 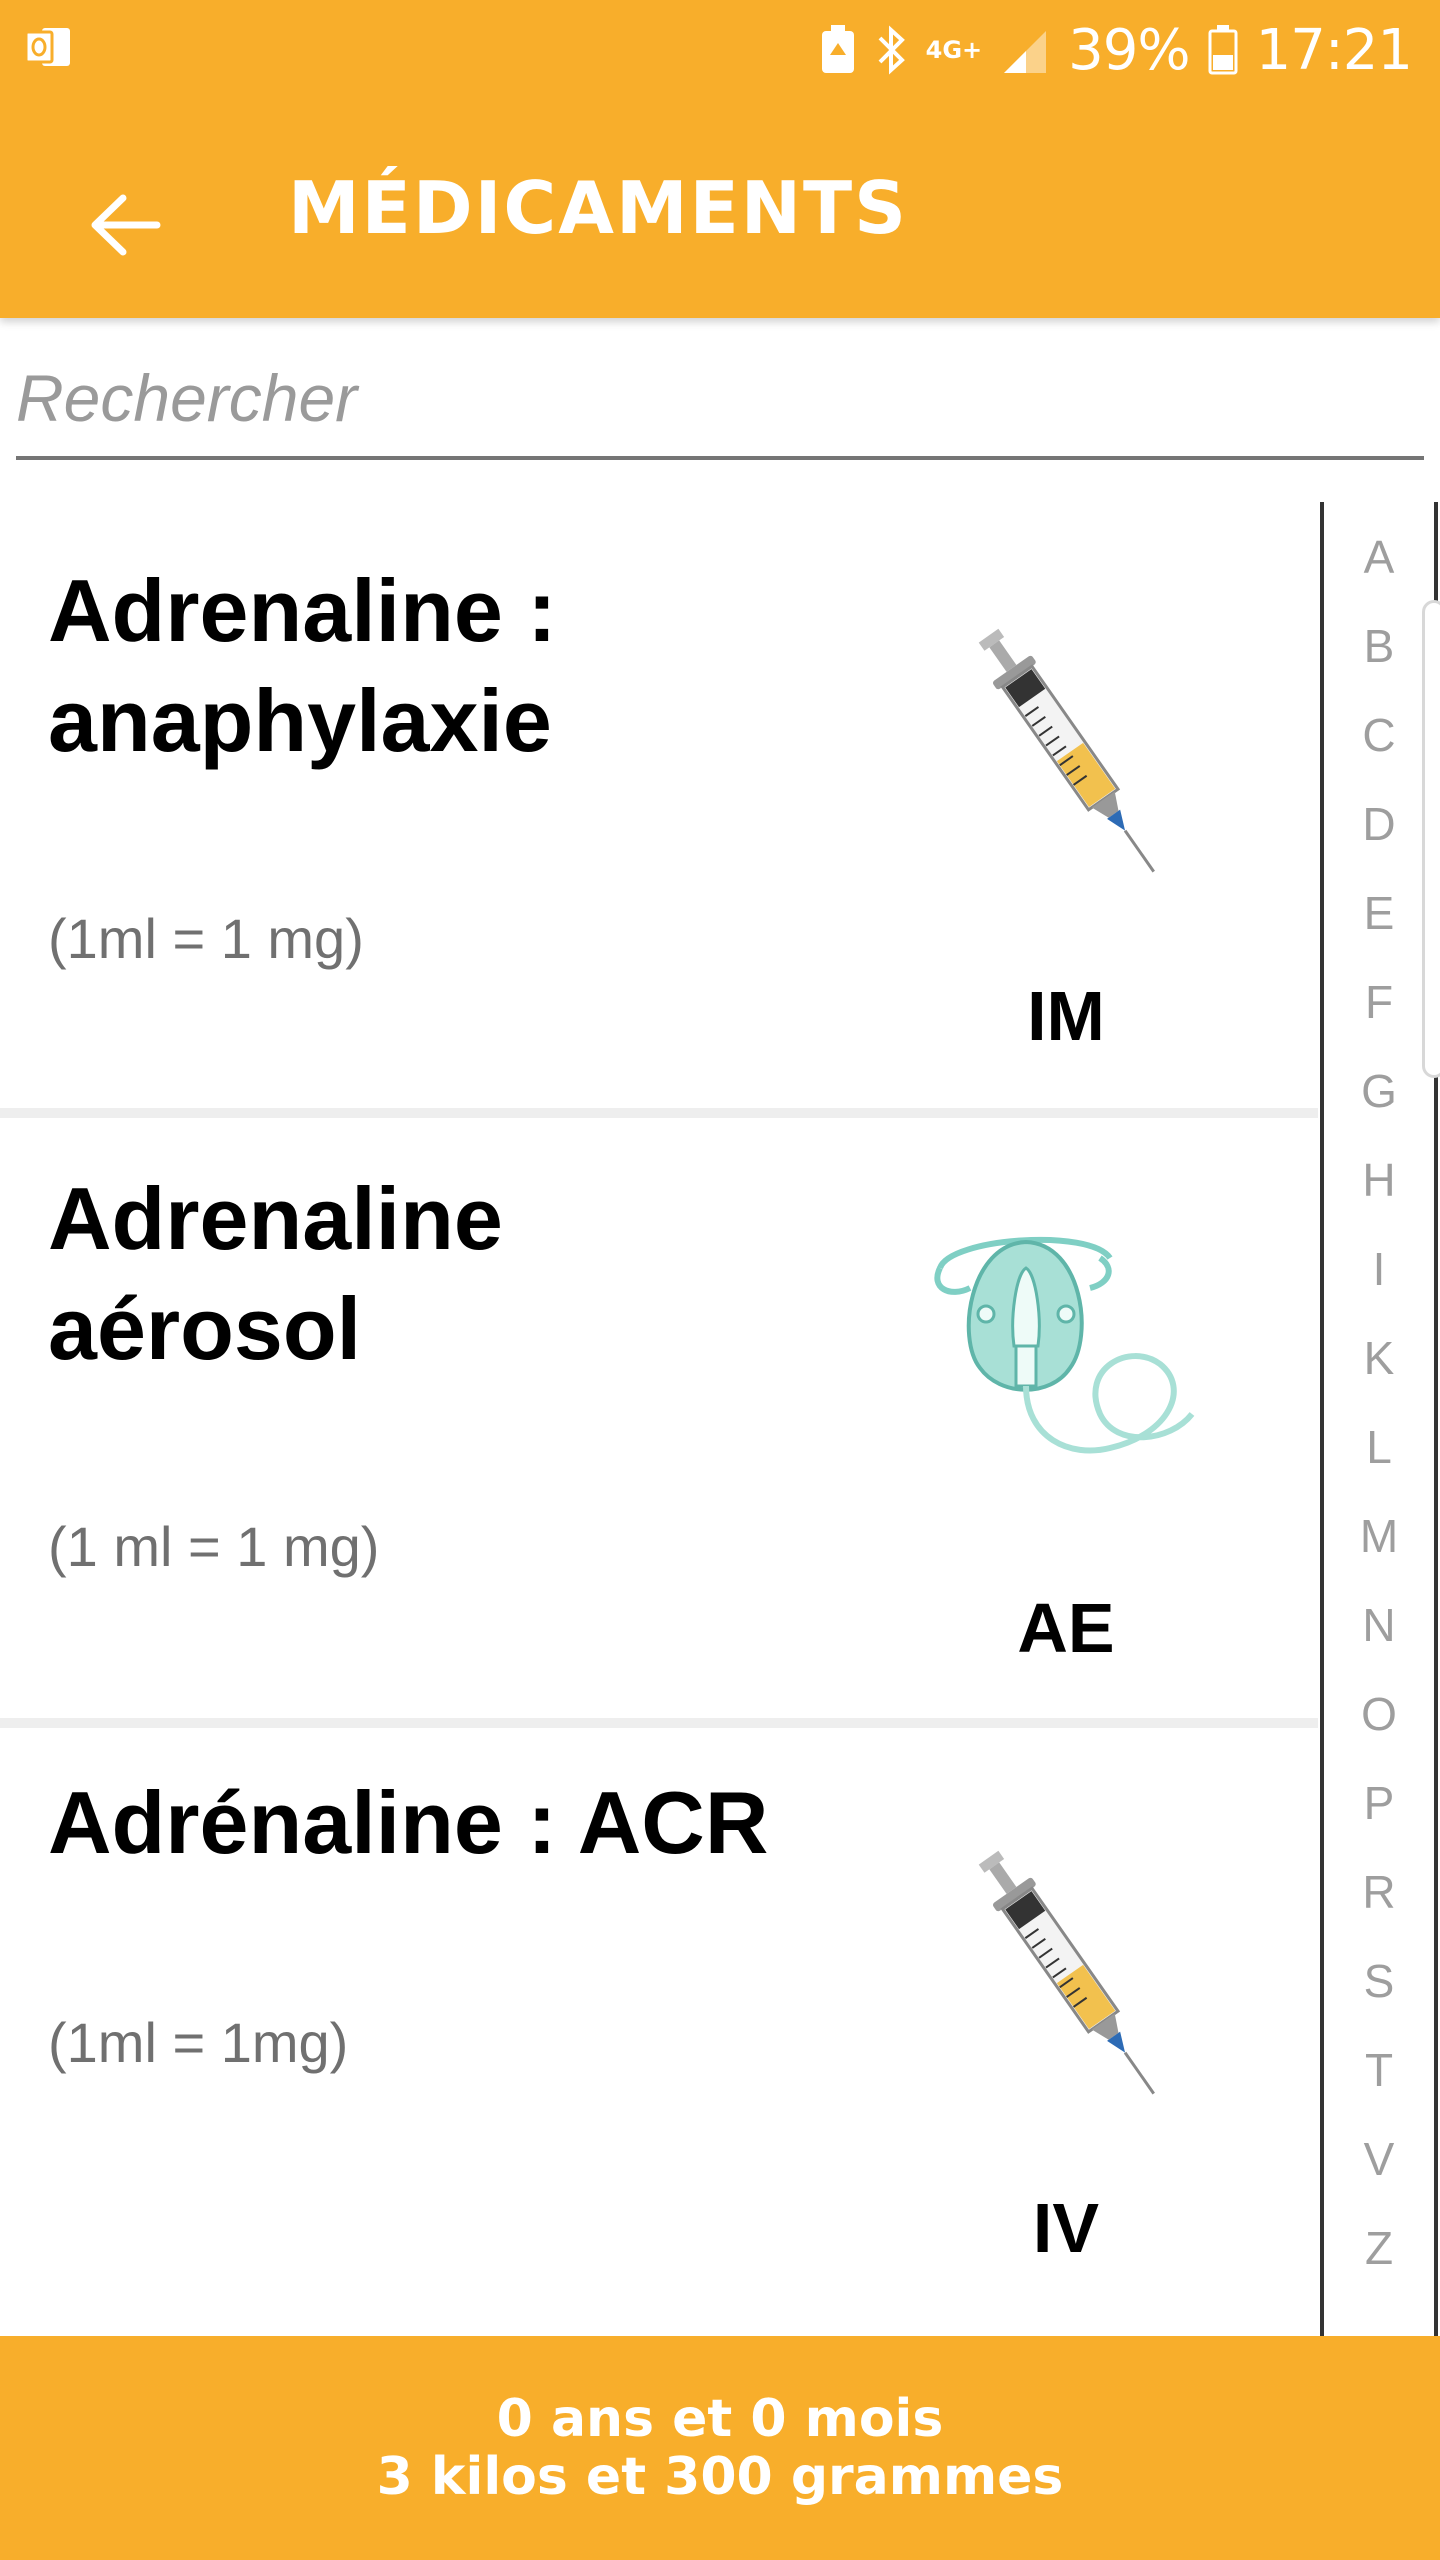 What do you see at coordinates (1379, 2248) in the screenshot?
I see `index-letter: Z` at bounding box center [1379, 2248].